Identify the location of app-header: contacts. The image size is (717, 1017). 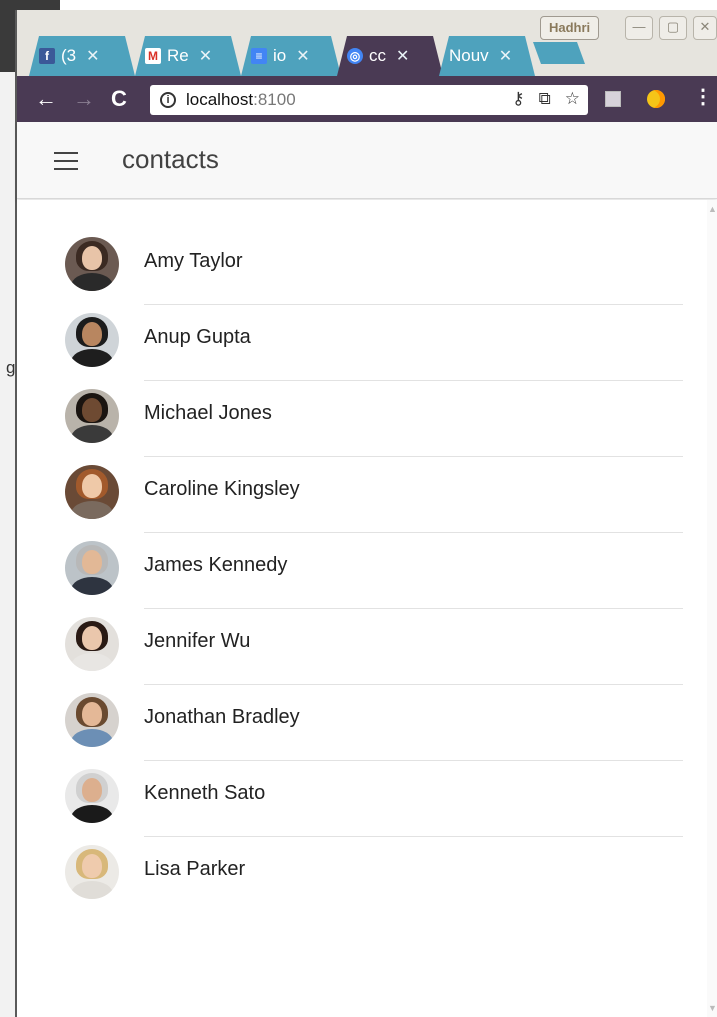
(367, 160).